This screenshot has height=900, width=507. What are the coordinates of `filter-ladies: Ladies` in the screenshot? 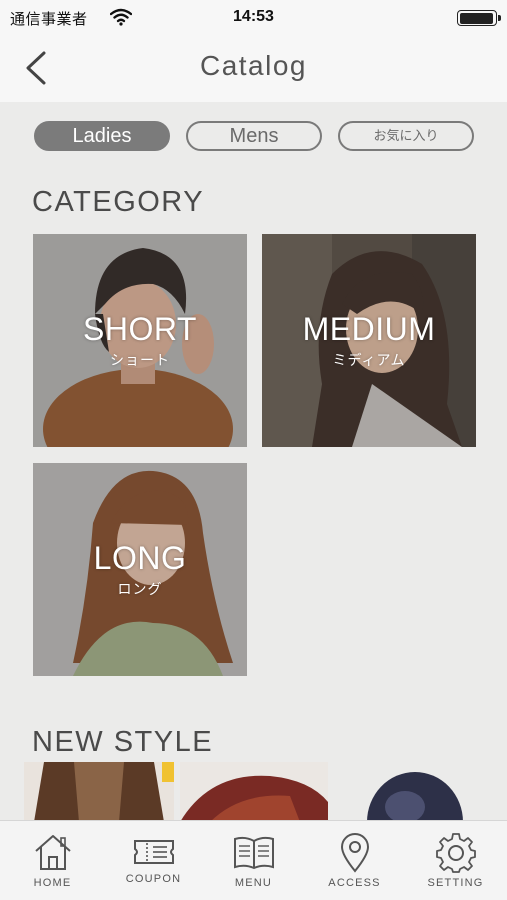 It's located at (102, 136).